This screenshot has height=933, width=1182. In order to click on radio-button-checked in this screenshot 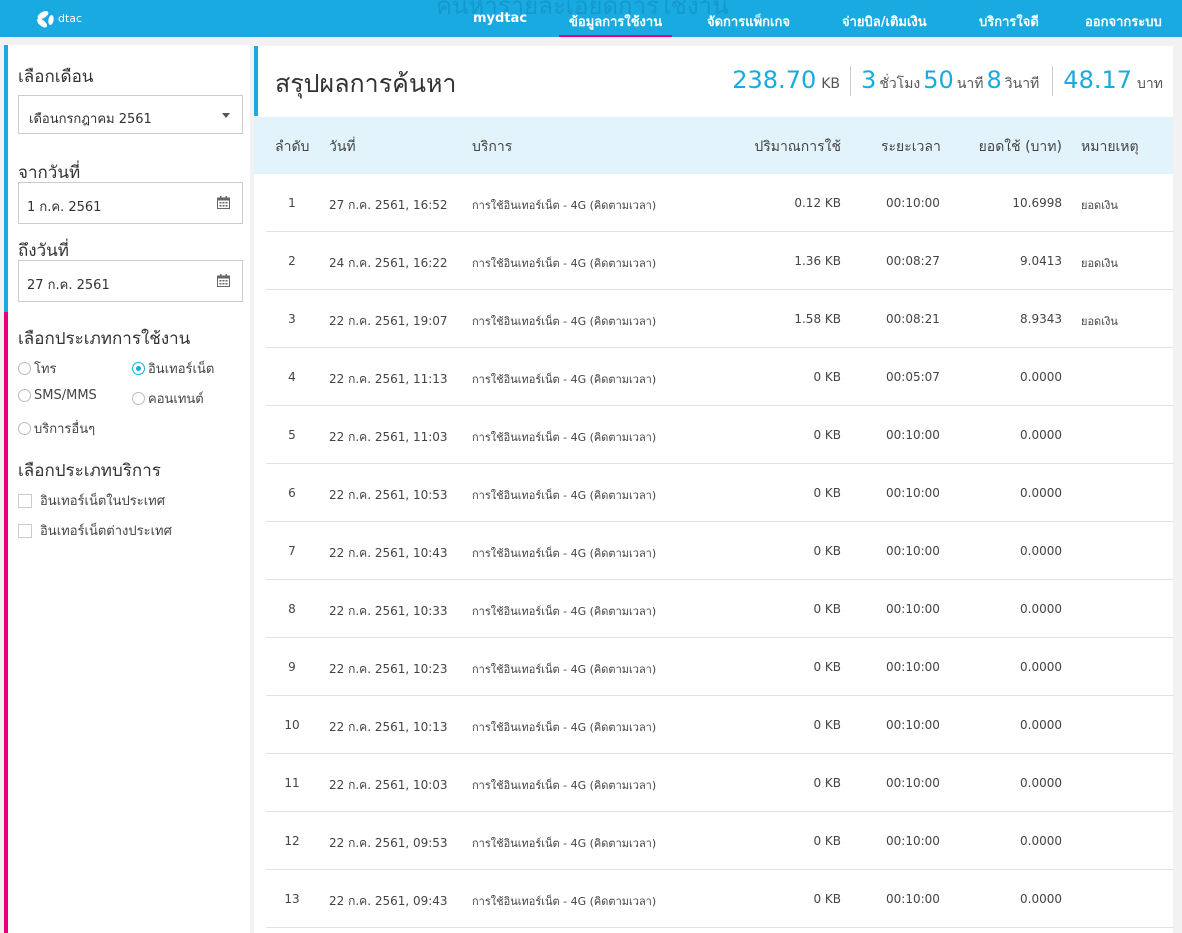, I will do `click(138, 368)`.